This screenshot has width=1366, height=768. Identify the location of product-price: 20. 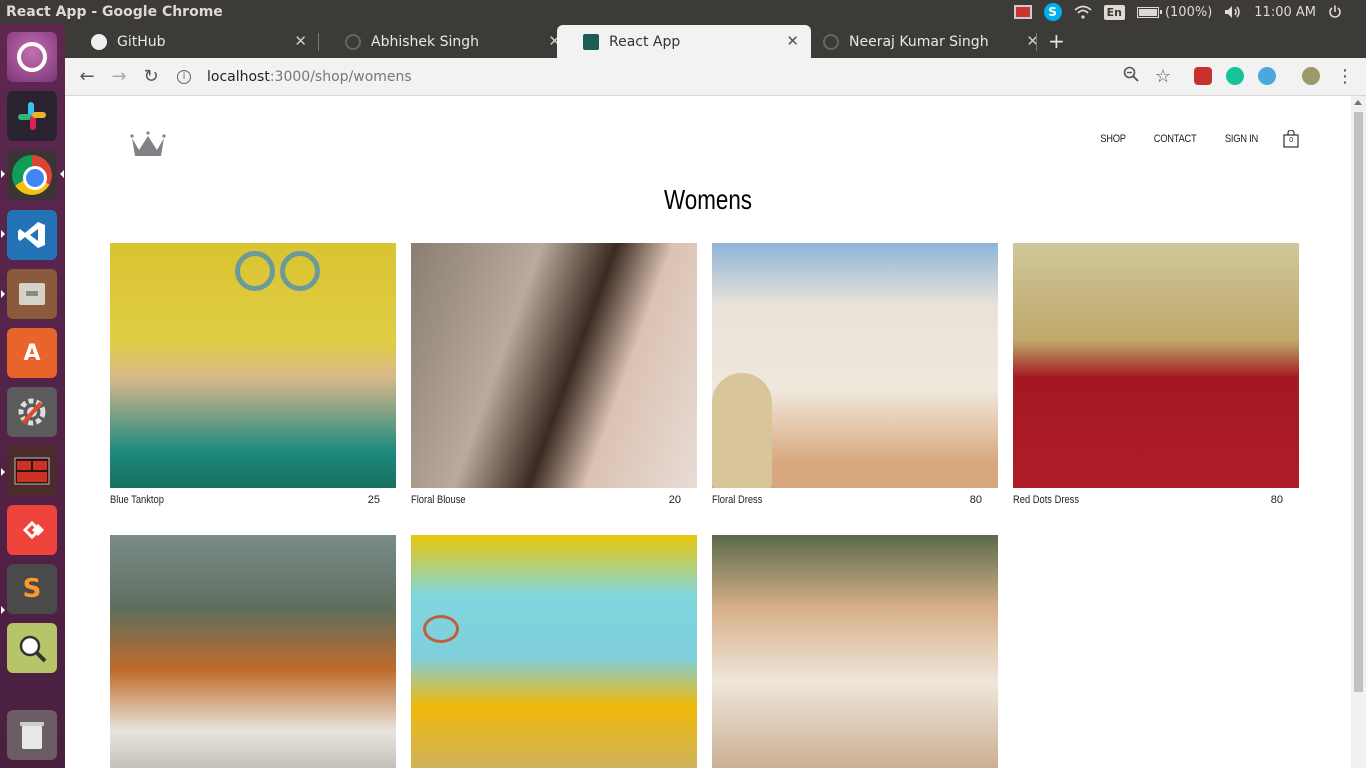
(674, 500).